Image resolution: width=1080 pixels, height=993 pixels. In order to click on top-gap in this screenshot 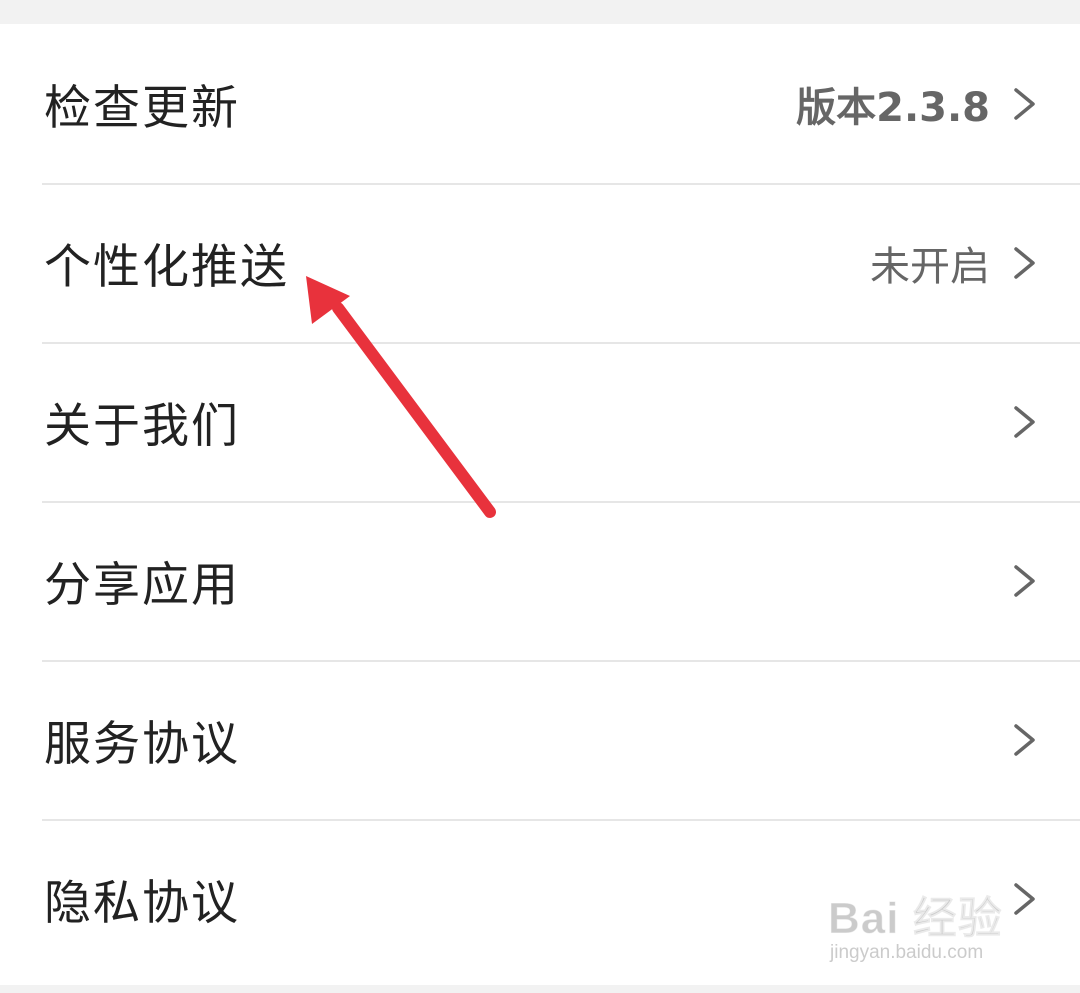, I will do `click(540, 12)`.